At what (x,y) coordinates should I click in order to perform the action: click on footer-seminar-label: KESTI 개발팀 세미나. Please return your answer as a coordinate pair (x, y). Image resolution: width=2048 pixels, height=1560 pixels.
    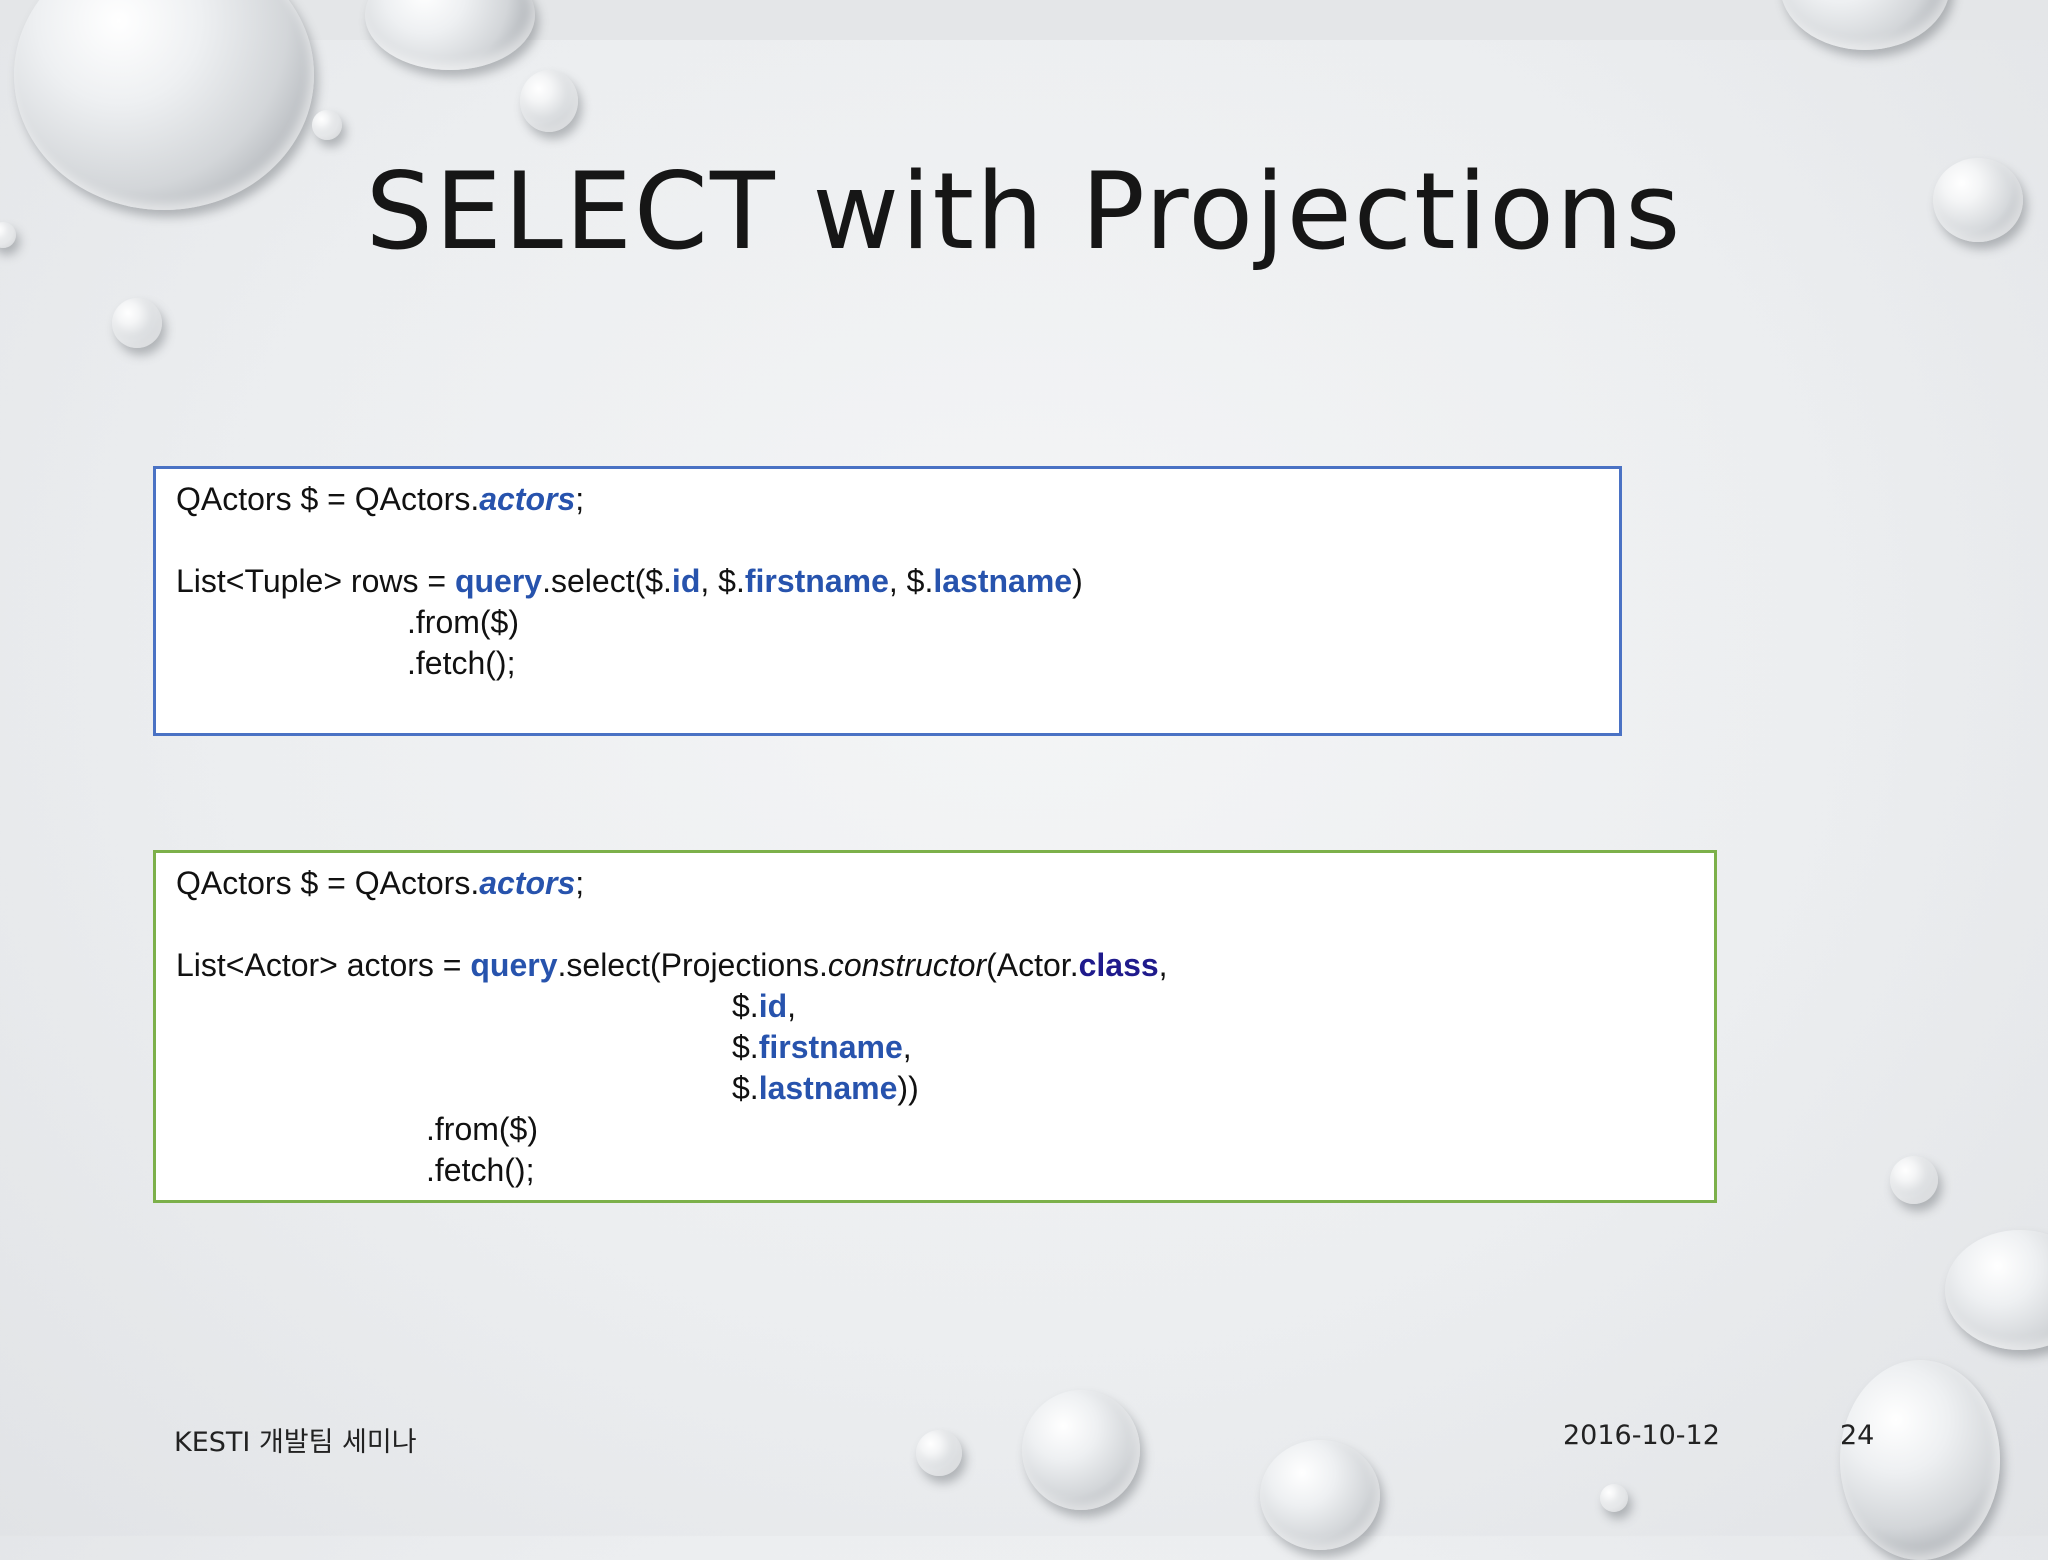
    Looking at the image, I should click on (295, 1442).